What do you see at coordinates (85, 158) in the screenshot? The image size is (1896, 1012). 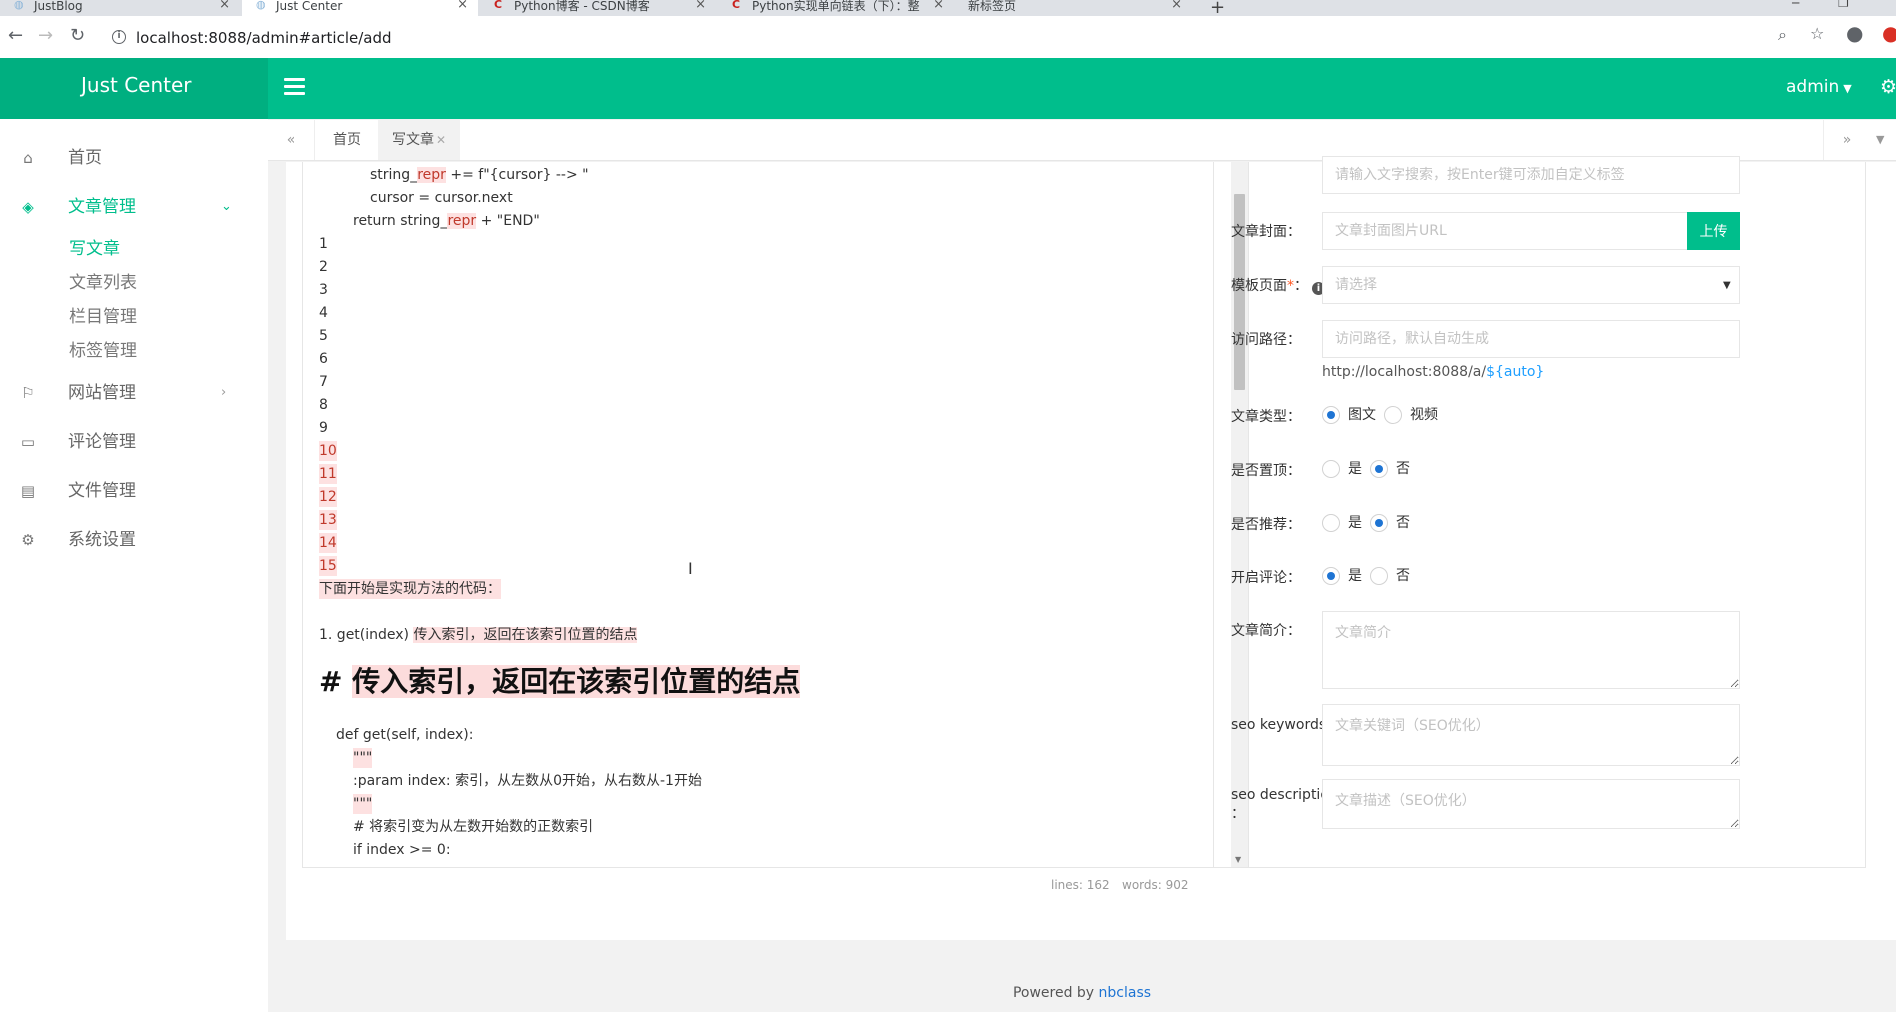 I see `sidebar-item-label: 首页` at bounding box center [85, 158].